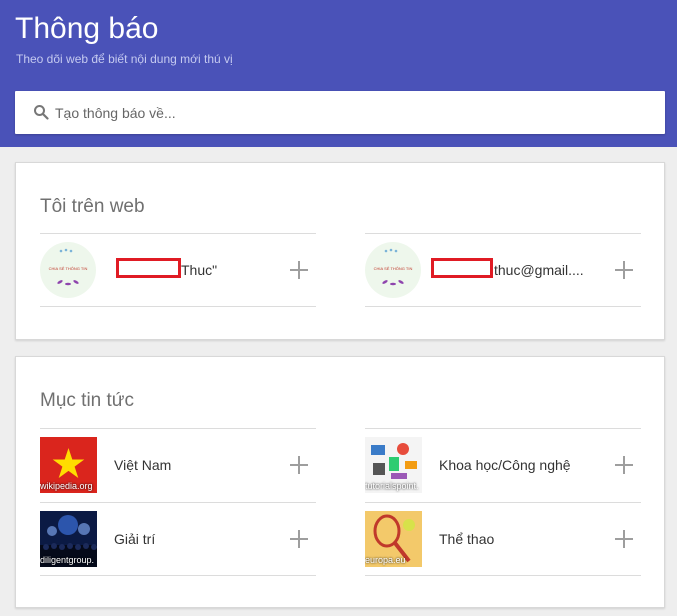 The height and width of the screenshot is (616, 677). What do you see at coordinates (393, 539) in the screenshot?
I see `sports-thumbnail: europa.eu` at bounding box center [393, 539].